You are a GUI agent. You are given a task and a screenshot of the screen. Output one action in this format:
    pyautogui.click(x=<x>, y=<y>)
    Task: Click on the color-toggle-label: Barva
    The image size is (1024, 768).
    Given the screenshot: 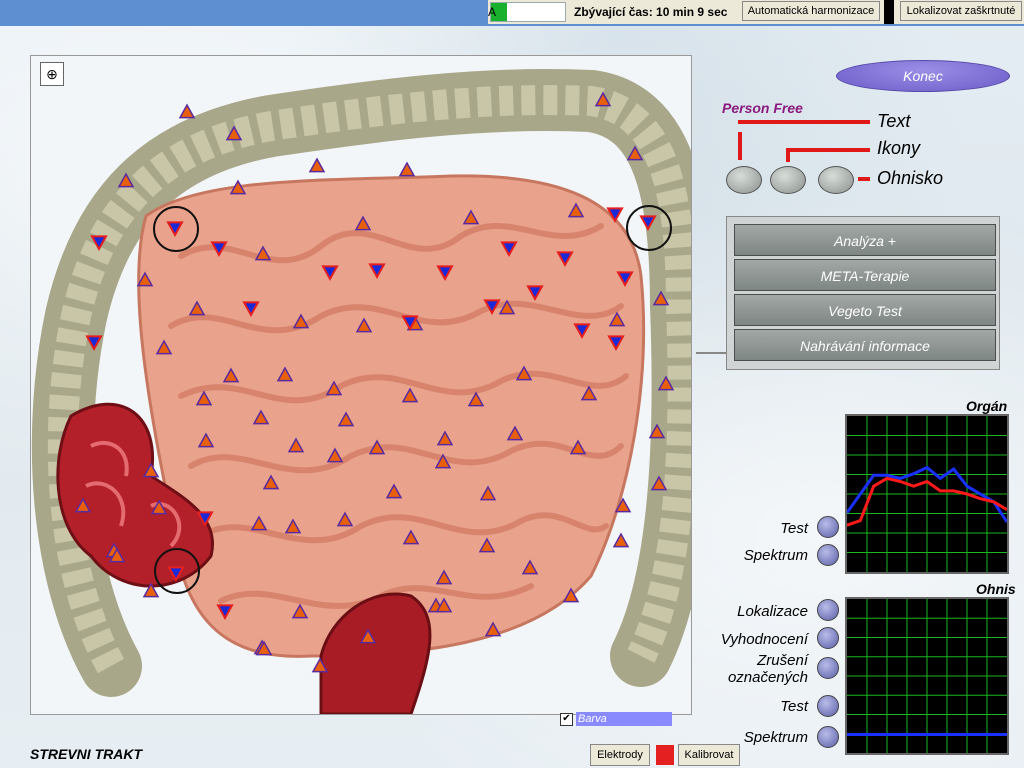 What is the action you would take?
    pyautogui.click(x=624, y=719)
    